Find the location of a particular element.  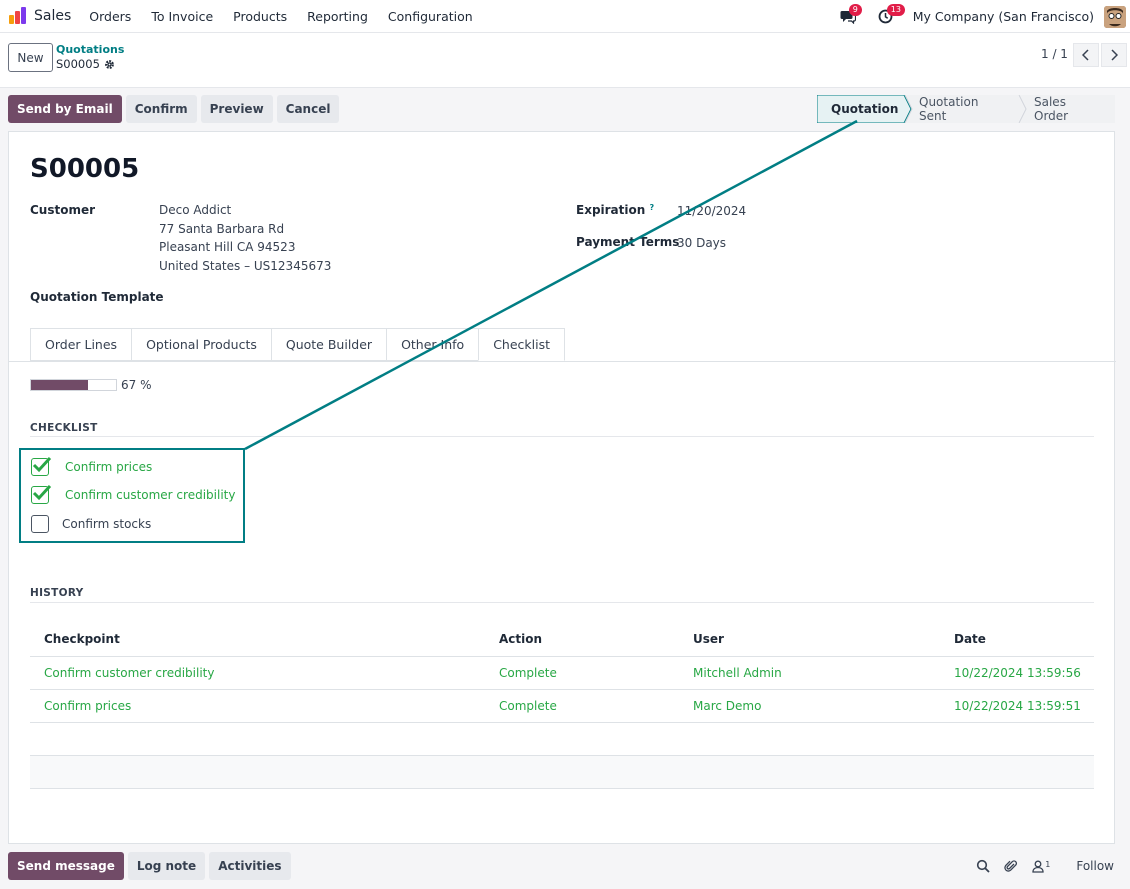

messages-button: 9 is located at coordinates (849, 15).